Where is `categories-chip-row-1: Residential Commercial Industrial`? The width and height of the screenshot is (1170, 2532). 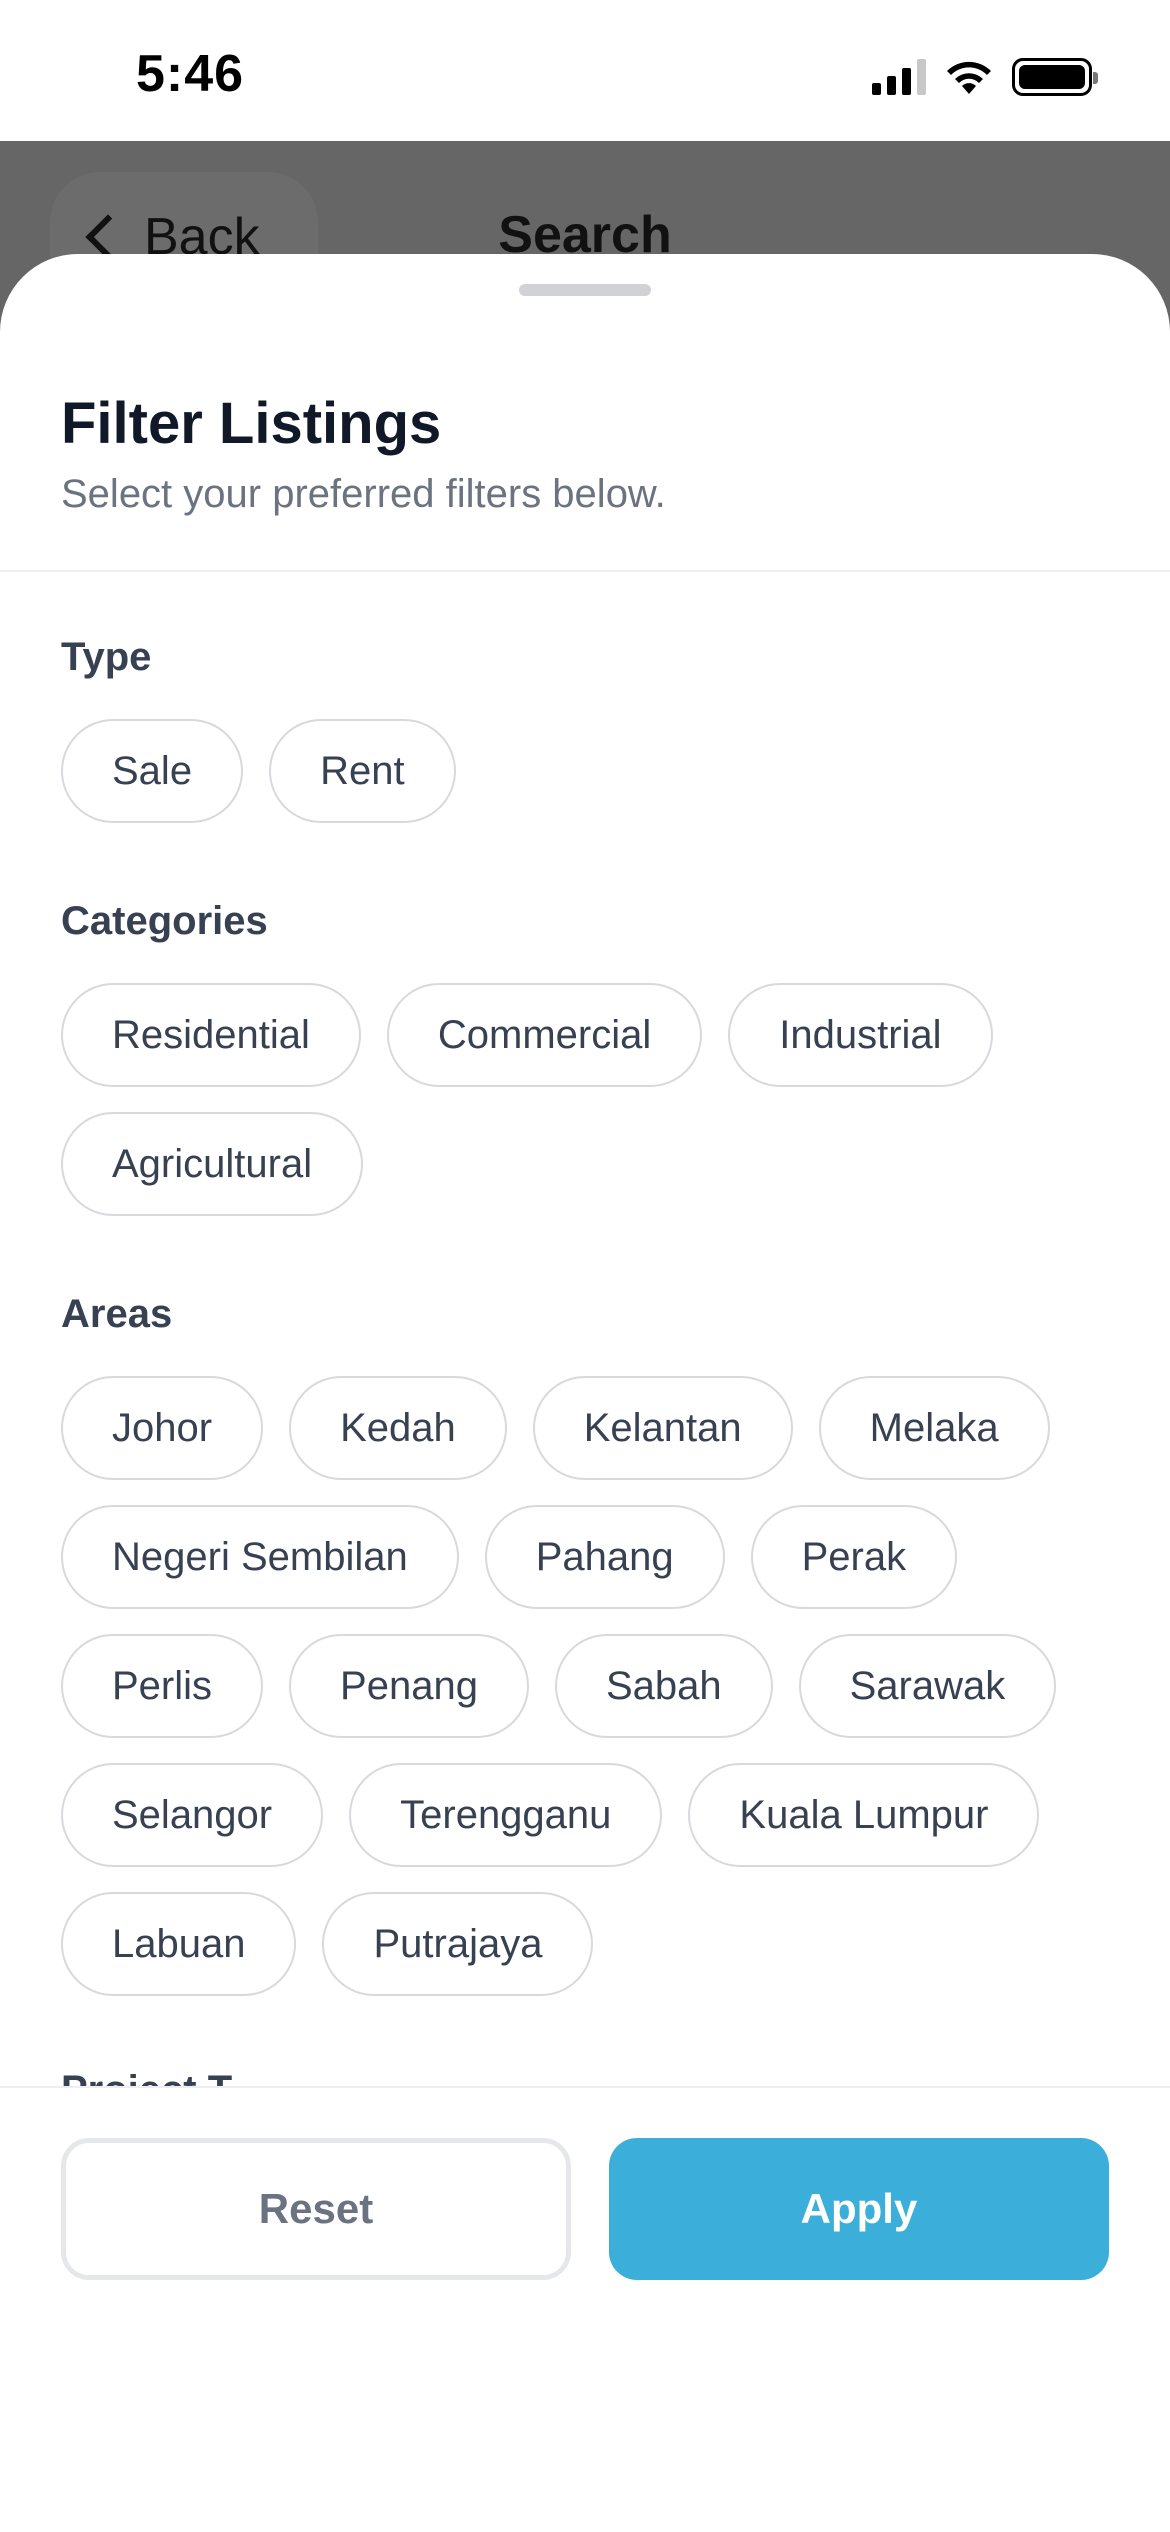 categories-chip-row-1: Residential Commercial Industrial is located at coordinates (527, 1035).